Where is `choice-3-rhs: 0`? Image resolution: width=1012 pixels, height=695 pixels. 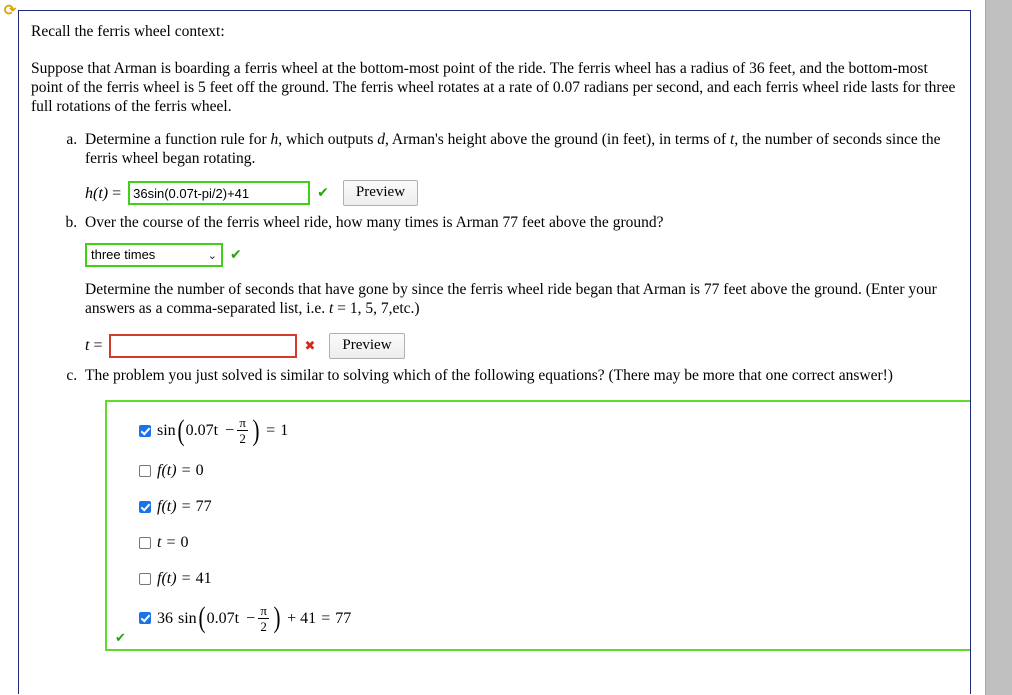 choice-3-rhs: 0 is located at coordinates (184, 542).